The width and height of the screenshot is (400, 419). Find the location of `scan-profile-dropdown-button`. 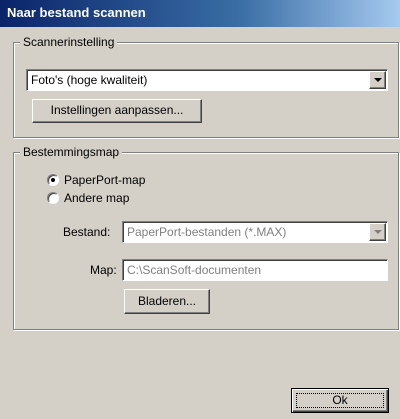

scan-profile-dropdown-button is located at coordinates (377, 80).